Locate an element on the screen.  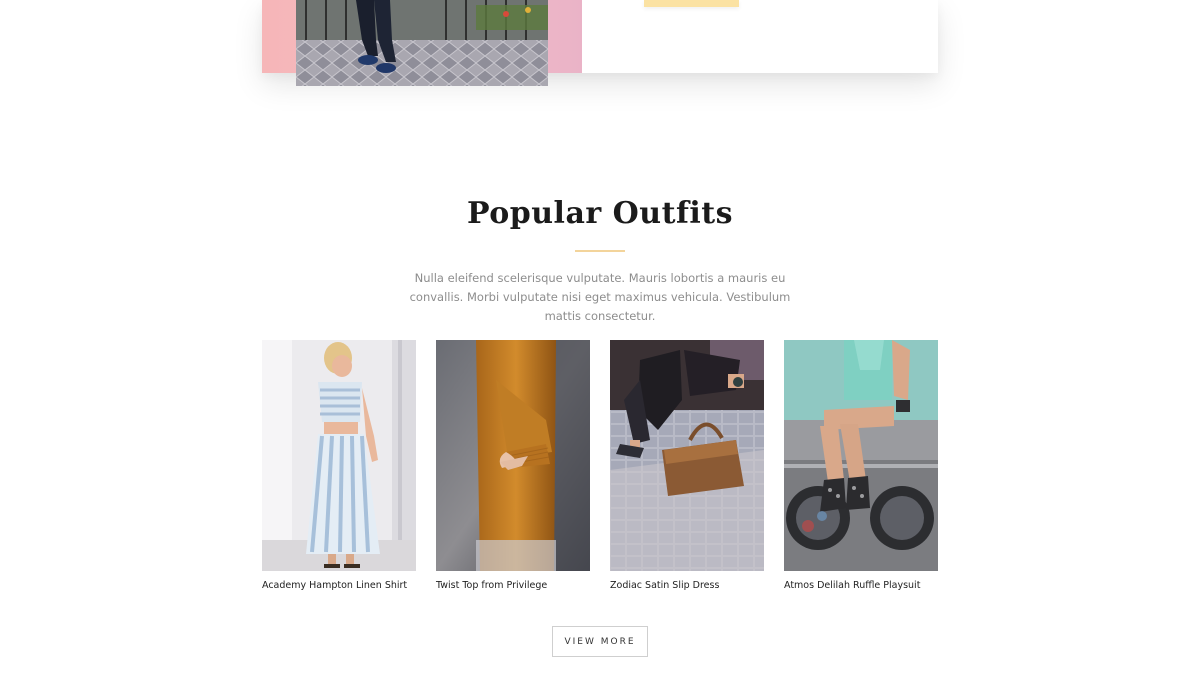
title-divider is located at coordinates (600, 251).